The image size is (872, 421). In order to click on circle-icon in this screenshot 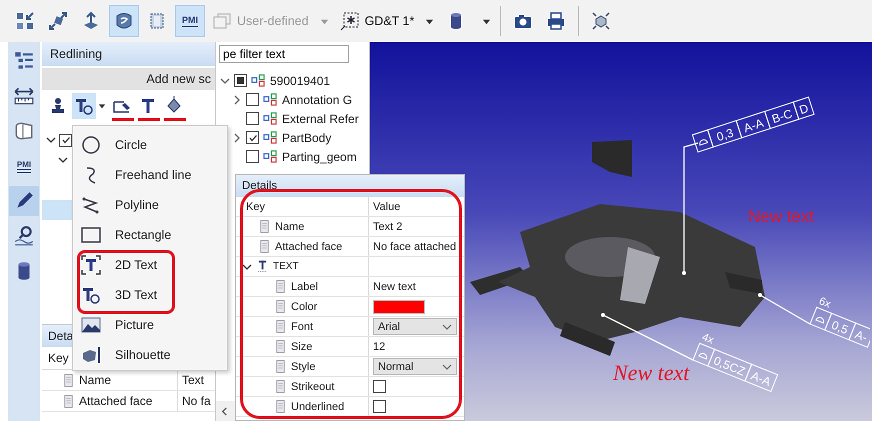, I will do `click(91, 145)`.